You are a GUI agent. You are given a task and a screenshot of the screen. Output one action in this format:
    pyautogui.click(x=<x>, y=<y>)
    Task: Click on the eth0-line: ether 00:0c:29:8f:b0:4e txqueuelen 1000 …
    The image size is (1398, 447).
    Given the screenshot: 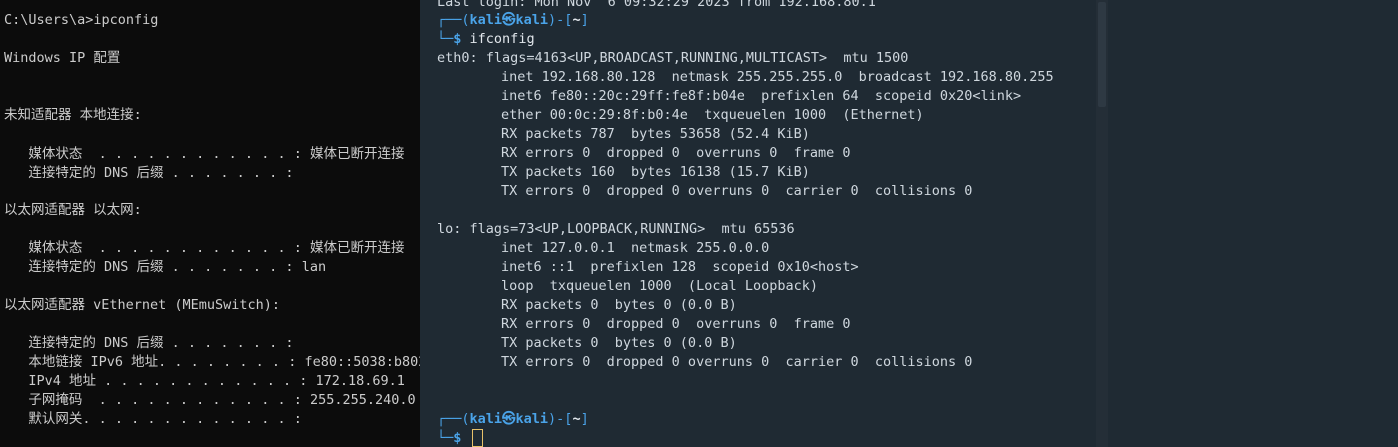 What is the action you would take?
    pyautogui.click(x=712, y=115)
    